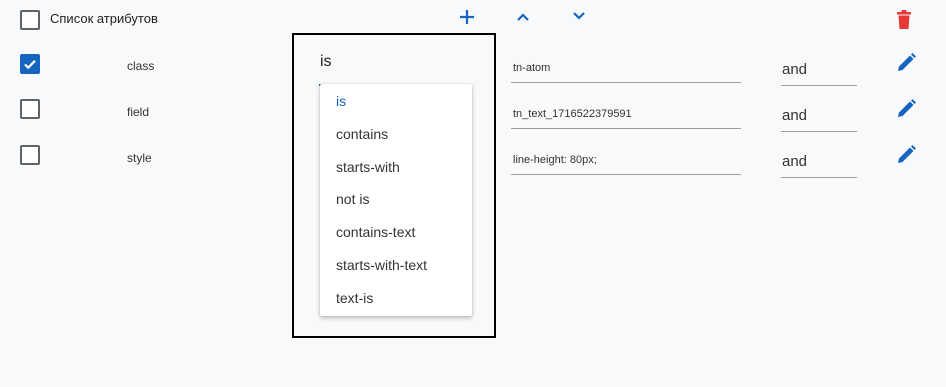 This screenshot has width=946, height=387. Describe the element at coordinates (30, 109) in the screenshot. I see `row-checkbox-field` at that location.